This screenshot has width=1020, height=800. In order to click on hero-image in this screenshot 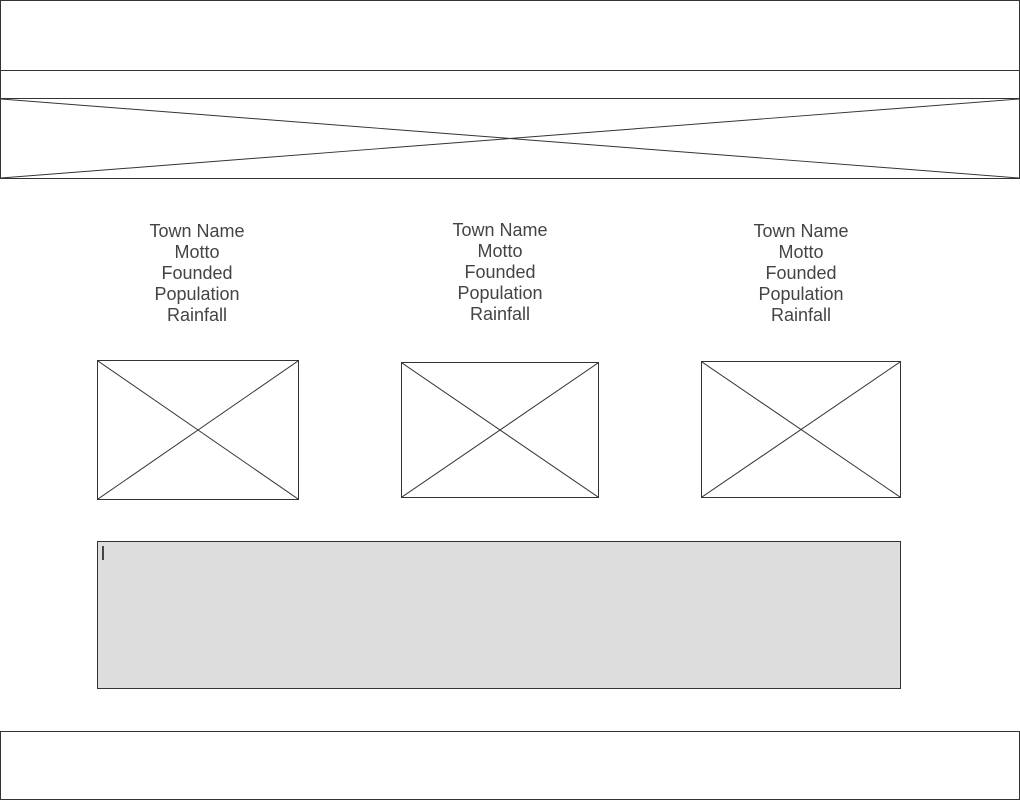, I will do `click(510, 138)`.